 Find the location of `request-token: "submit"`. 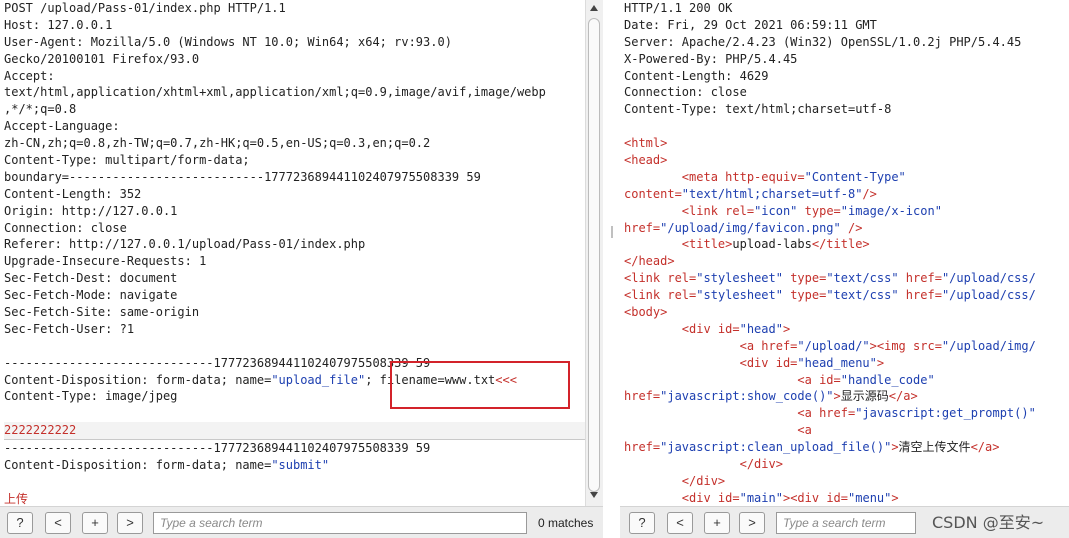

request-token: "submit" is located at coordinates (300, 465).